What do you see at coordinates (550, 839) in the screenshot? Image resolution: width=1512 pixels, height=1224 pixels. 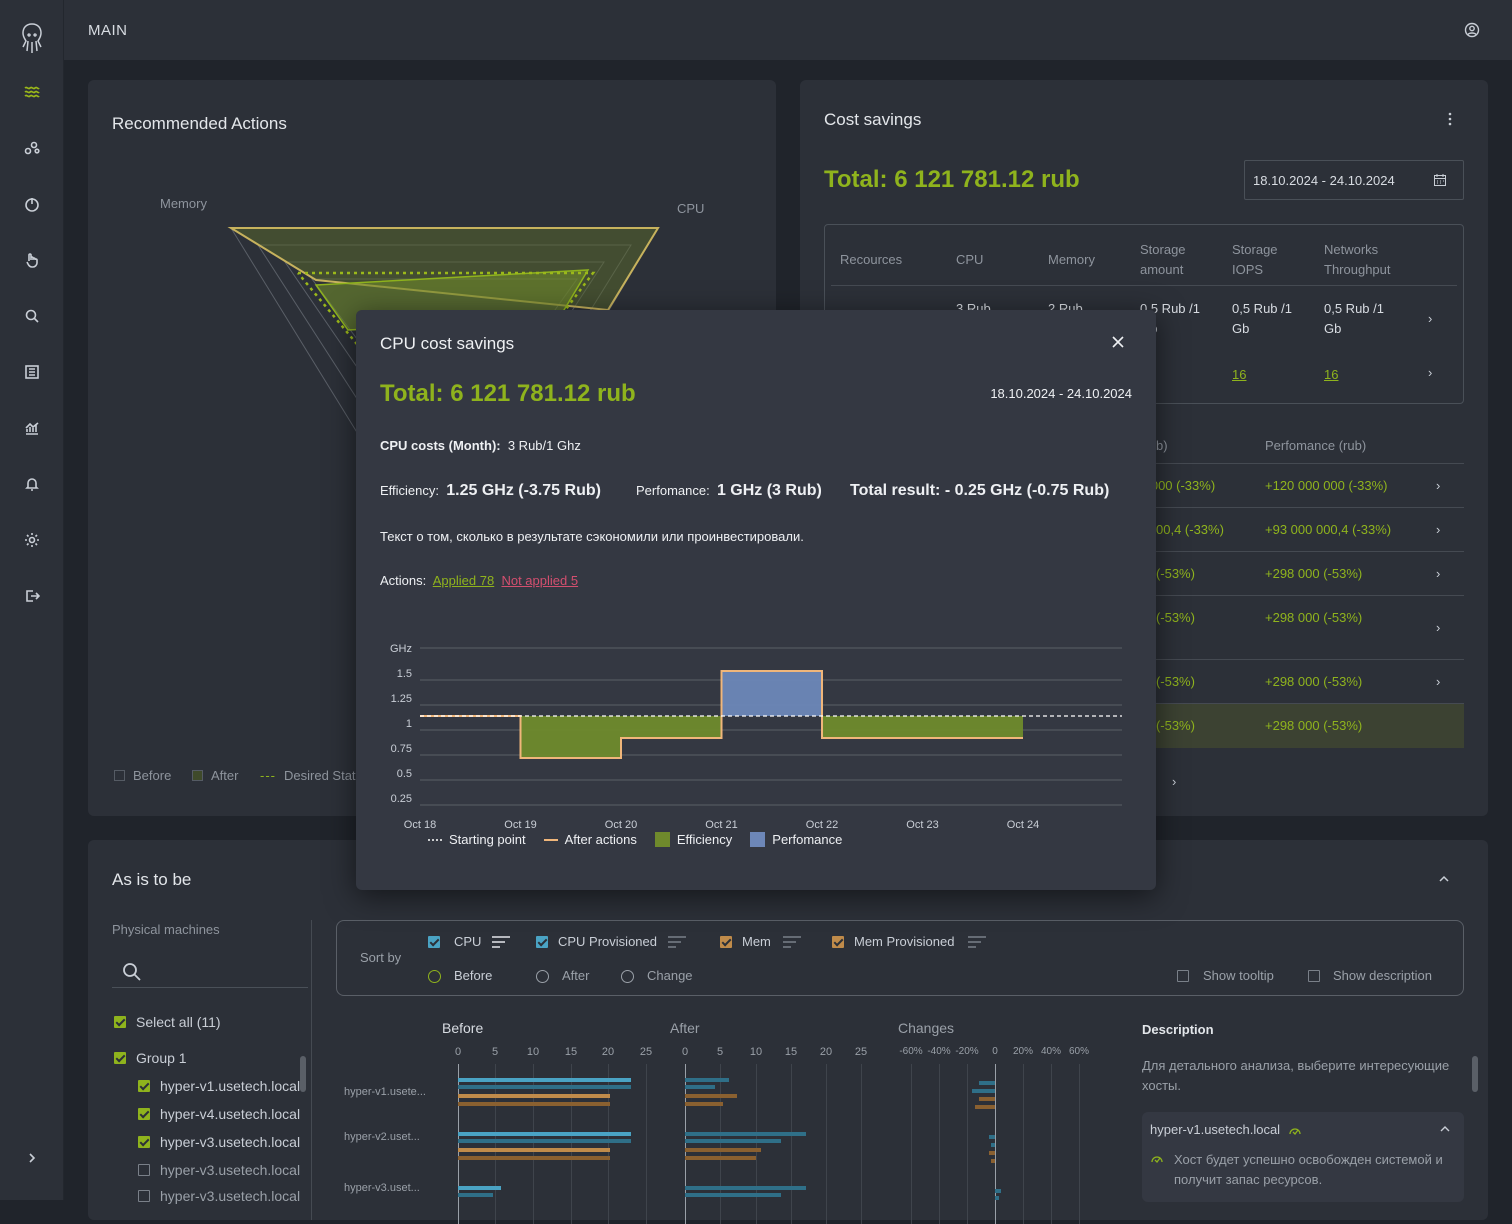 I see `legend-line-icon` at bounding box center [550, 839].